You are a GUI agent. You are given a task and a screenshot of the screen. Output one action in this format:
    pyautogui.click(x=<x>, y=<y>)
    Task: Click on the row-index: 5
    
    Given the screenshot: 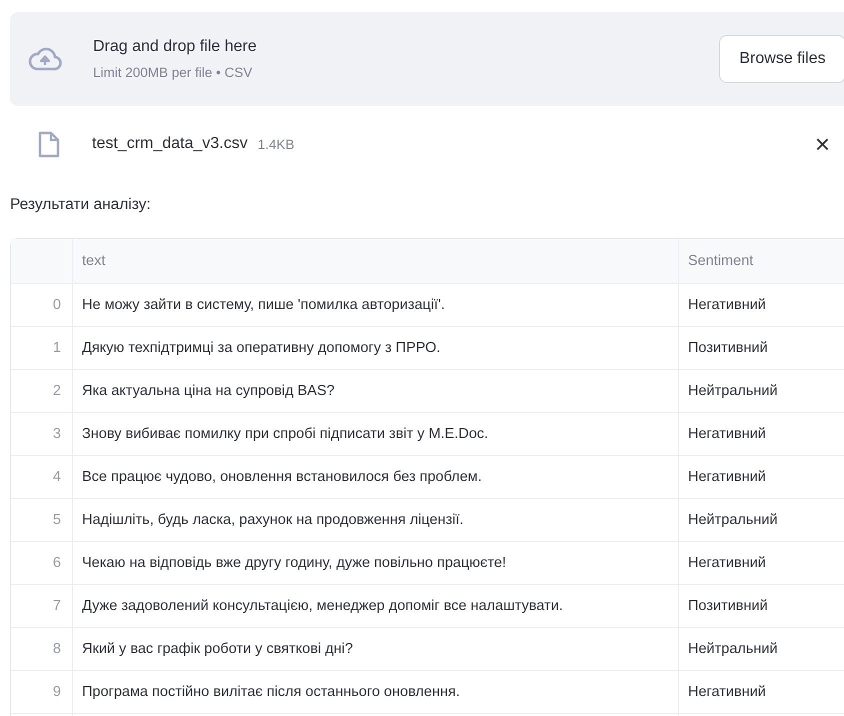 What is the action you would take?
    pyautogui.click(x=42, y=520)
    